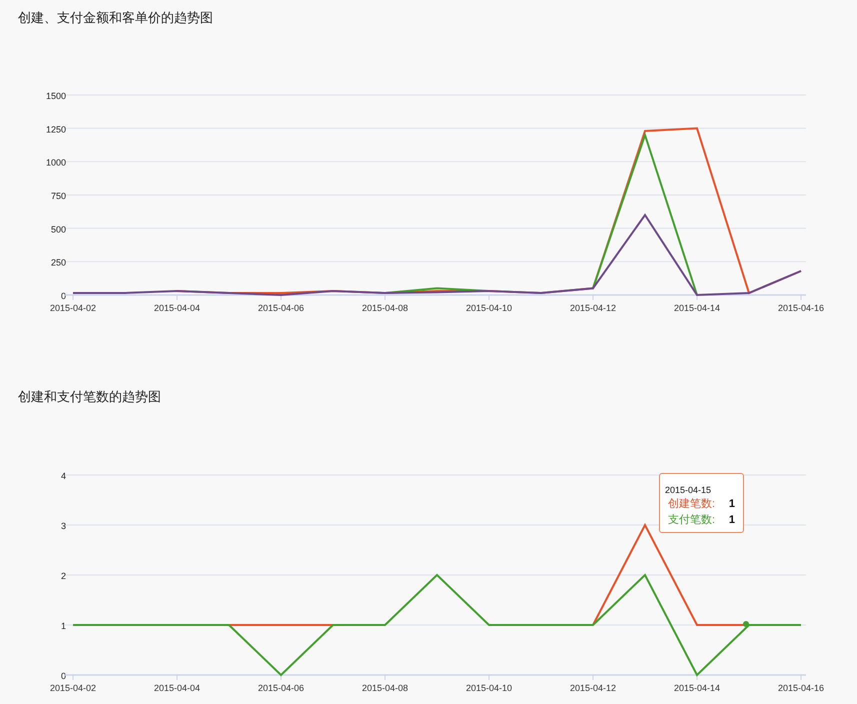 This screenshot has width=857, height=704. What do you see at coordinates (58, 263) in the screenshot?
I see `y-tick-label: 250` at bounding box center [58, 263].